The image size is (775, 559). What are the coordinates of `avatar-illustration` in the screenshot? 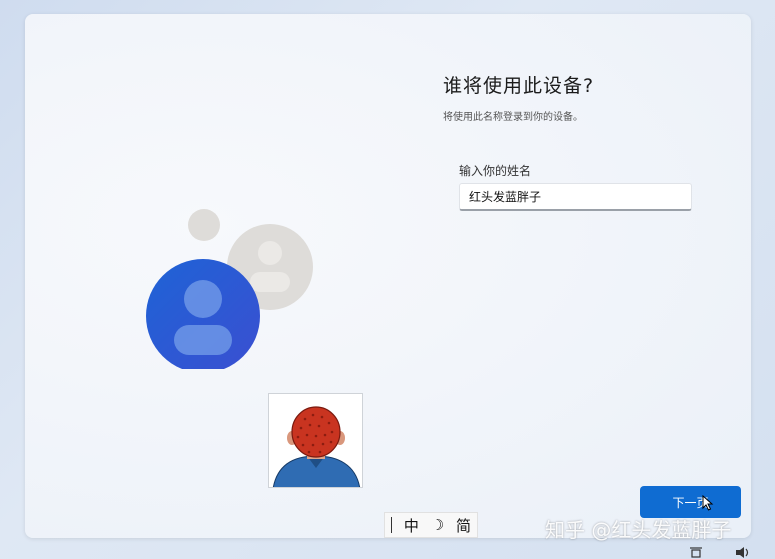 It's located at (316, 446).